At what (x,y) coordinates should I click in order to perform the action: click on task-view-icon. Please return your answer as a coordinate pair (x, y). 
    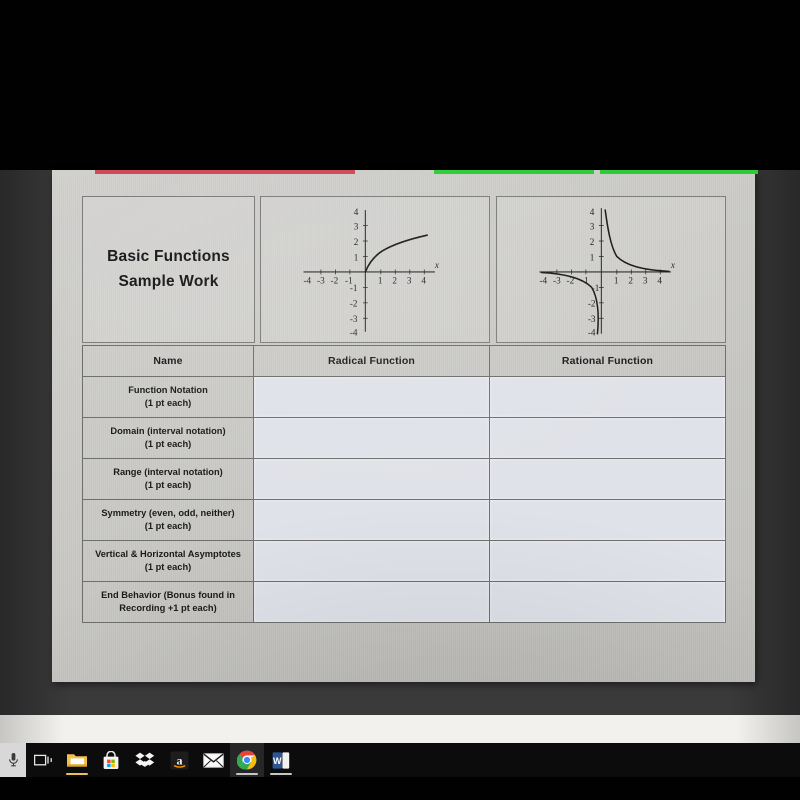
    Looking at the image, I should click on (42, 759).